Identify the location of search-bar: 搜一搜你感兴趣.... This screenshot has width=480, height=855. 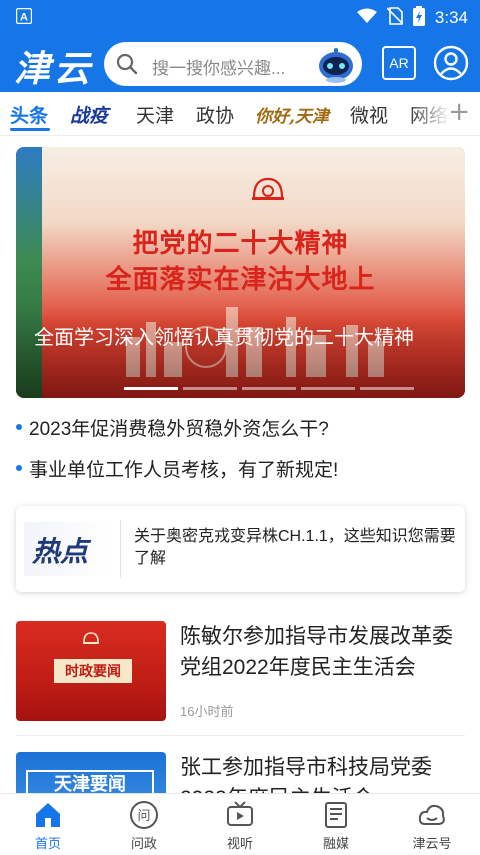
(233, 64).